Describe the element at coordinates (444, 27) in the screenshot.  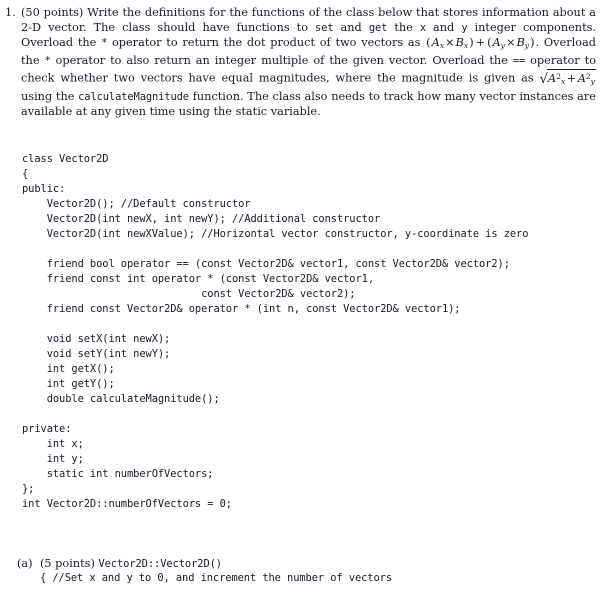
I see `problem-text-part-4: and` at that location.